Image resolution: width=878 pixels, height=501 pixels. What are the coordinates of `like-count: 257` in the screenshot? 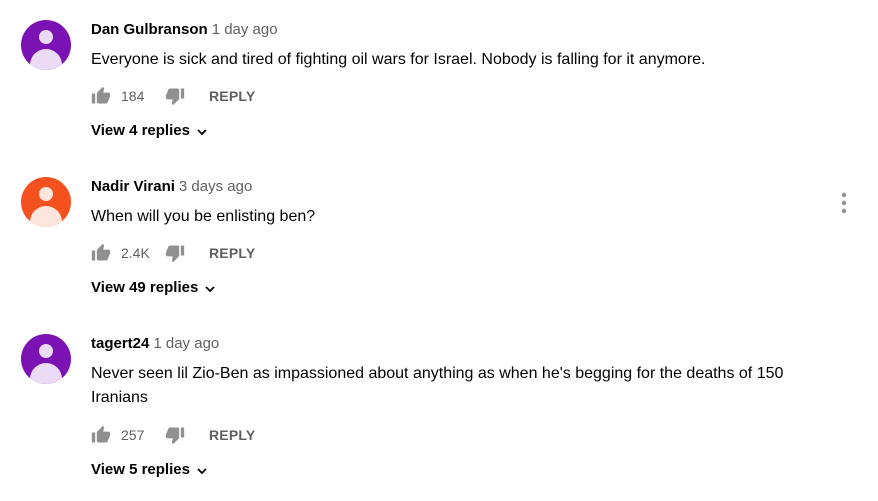 It's located at (133, 435).